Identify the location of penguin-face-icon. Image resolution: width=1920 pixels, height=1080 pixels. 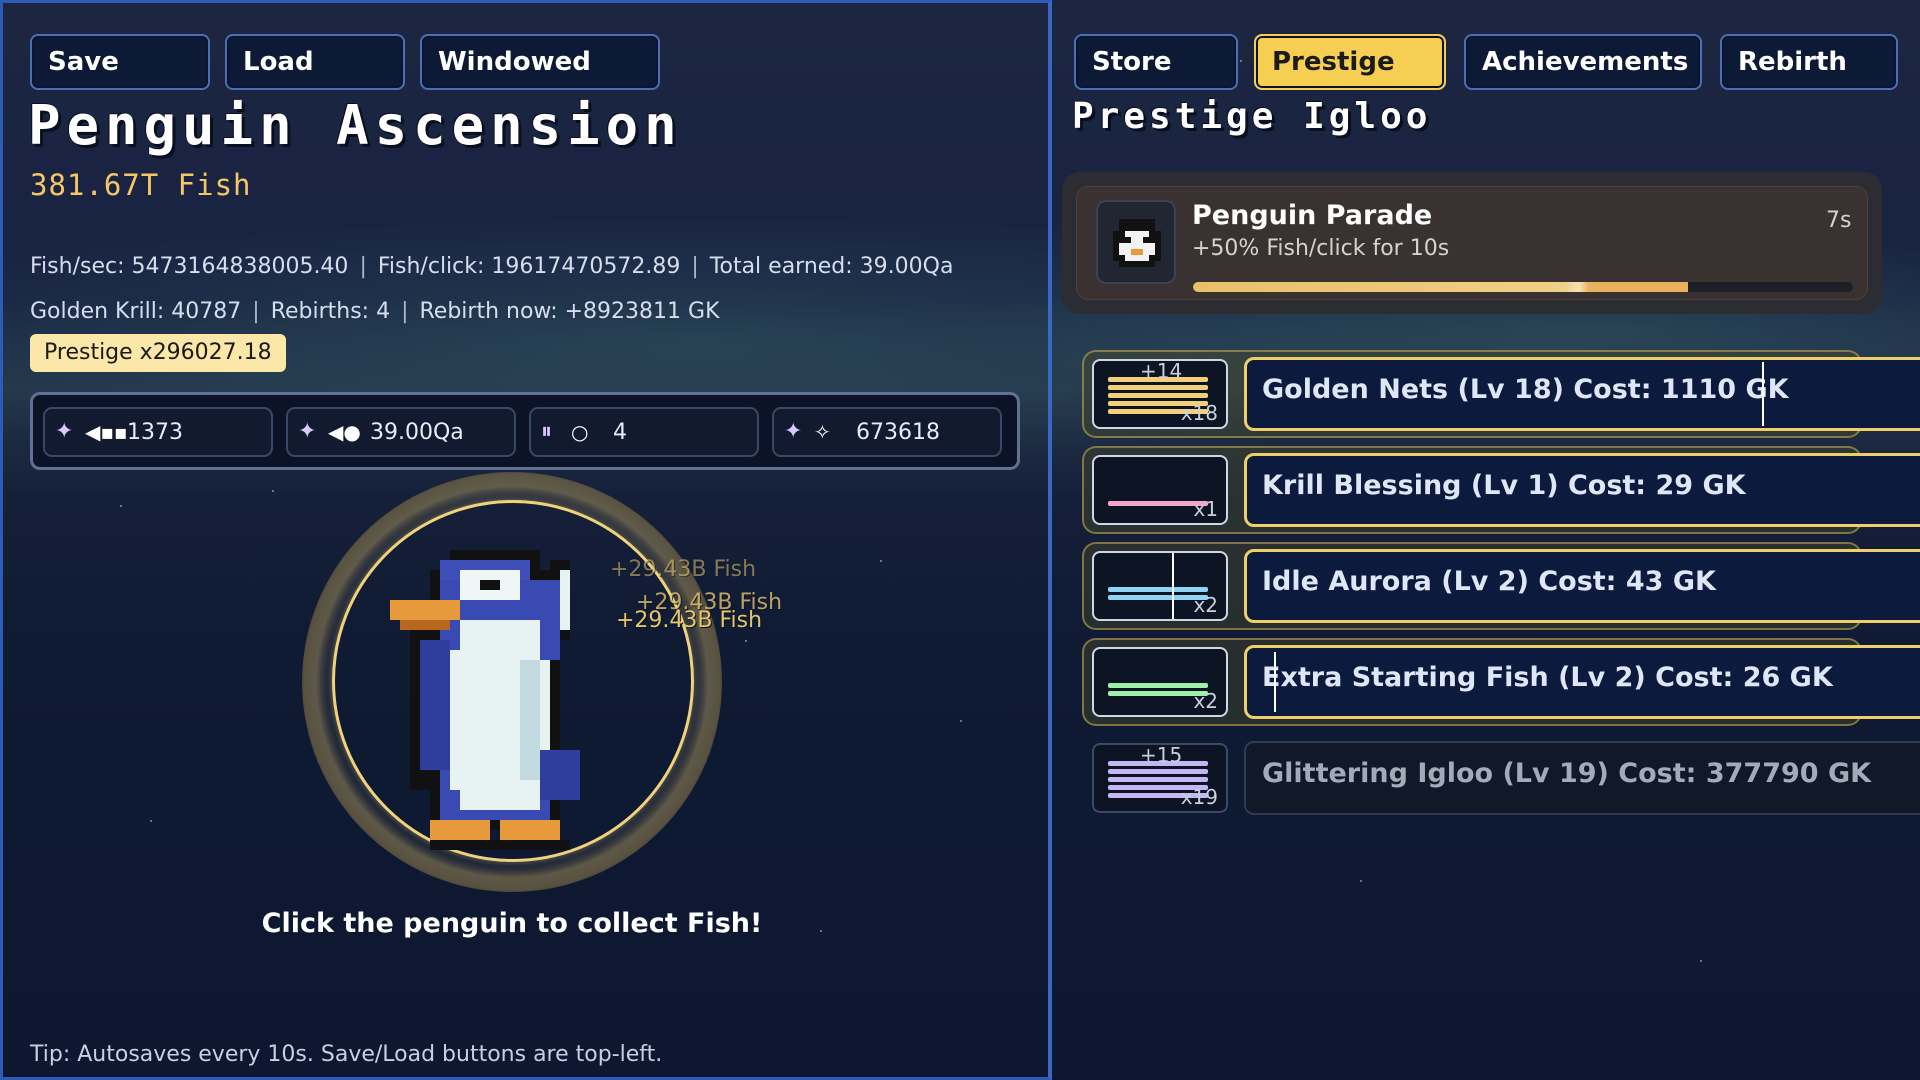
(1136, 242).